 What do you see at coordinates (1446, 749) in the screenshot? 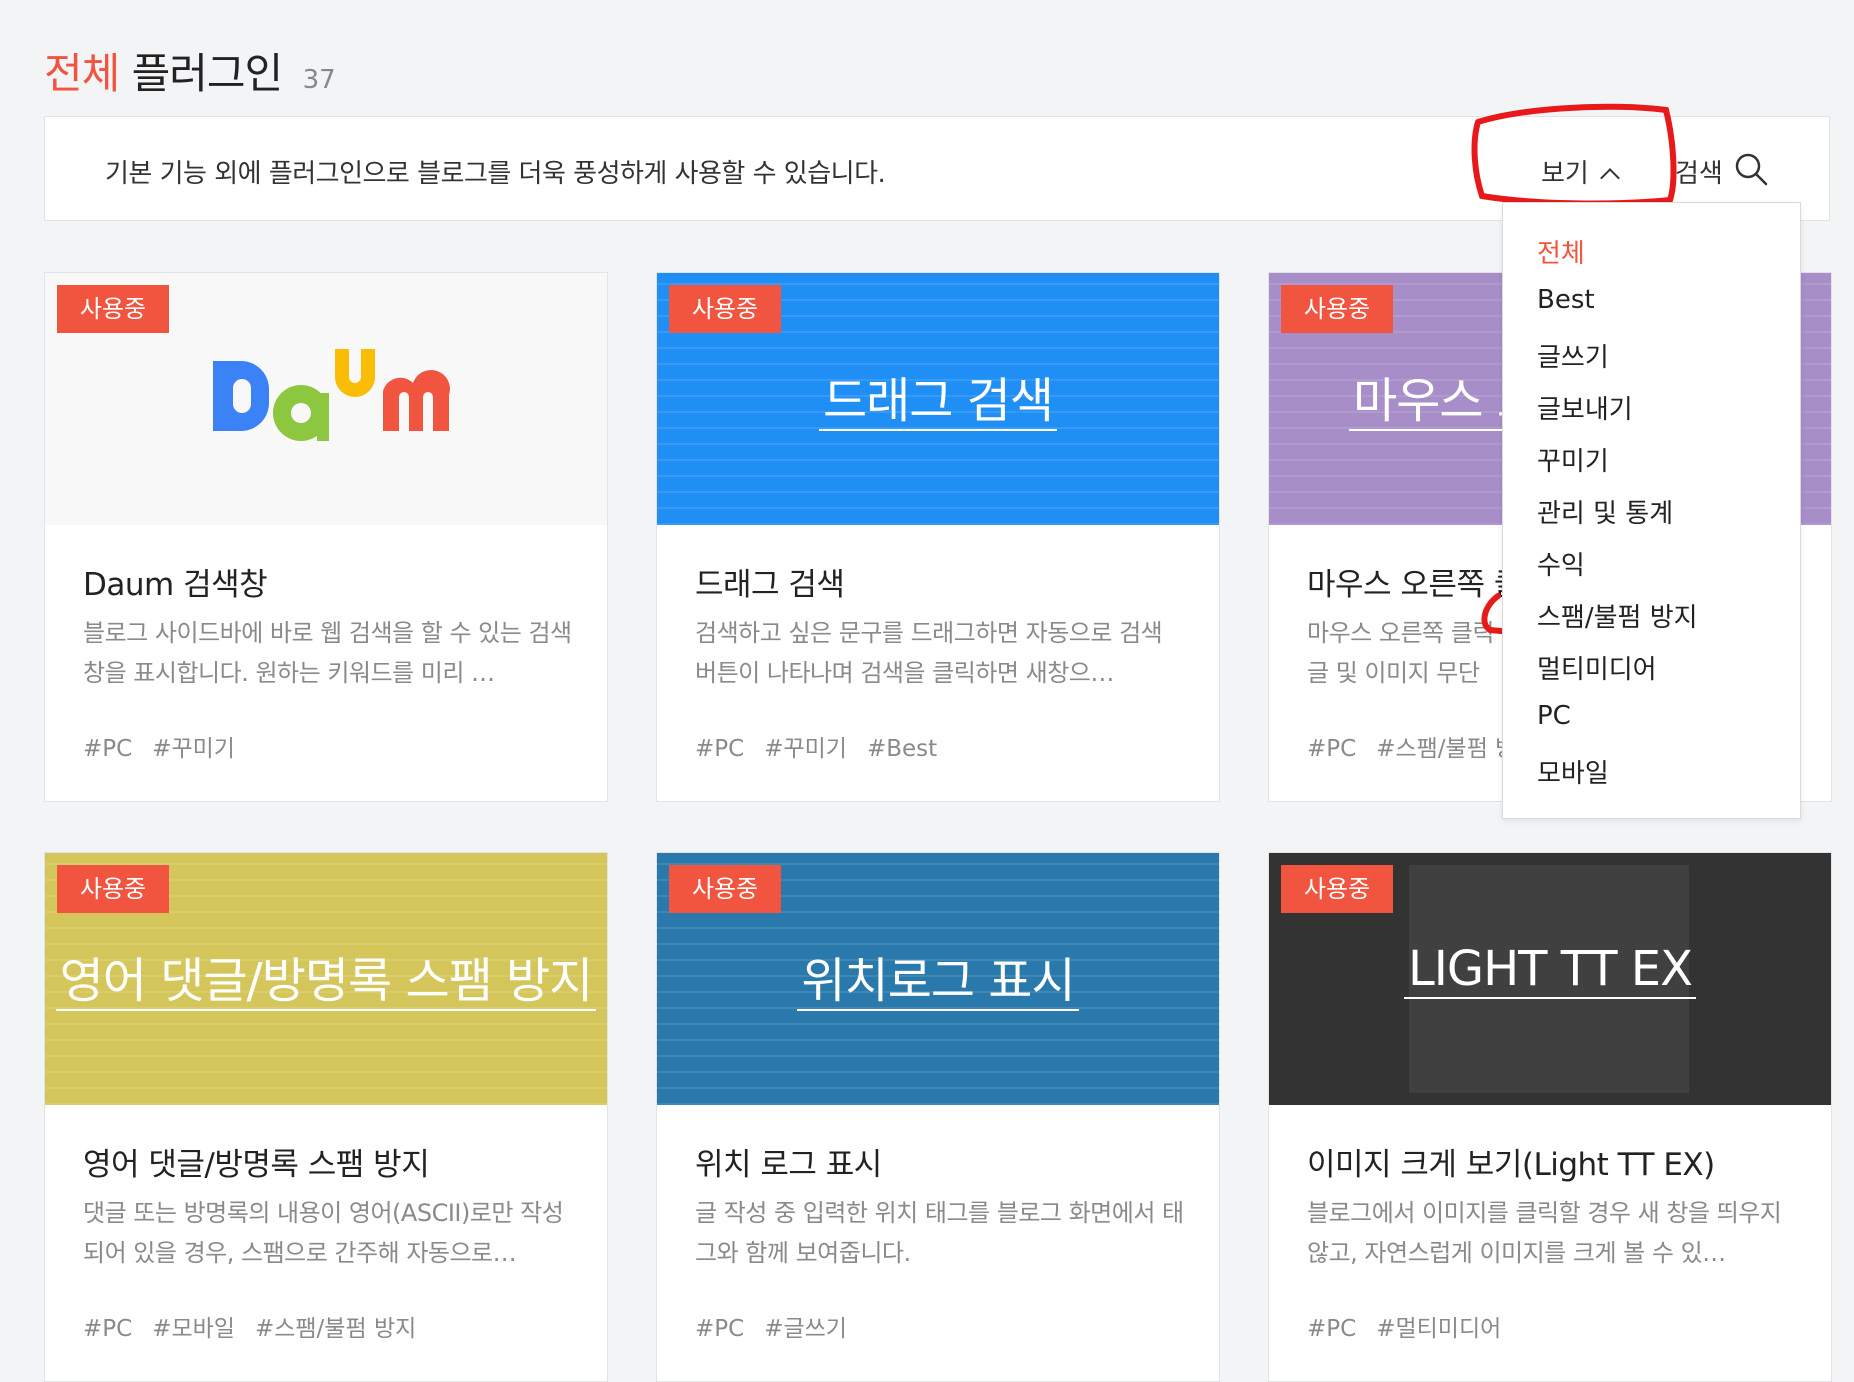
I see `tag: #스팸/불펌 방` at bounding box center [1446, 749].